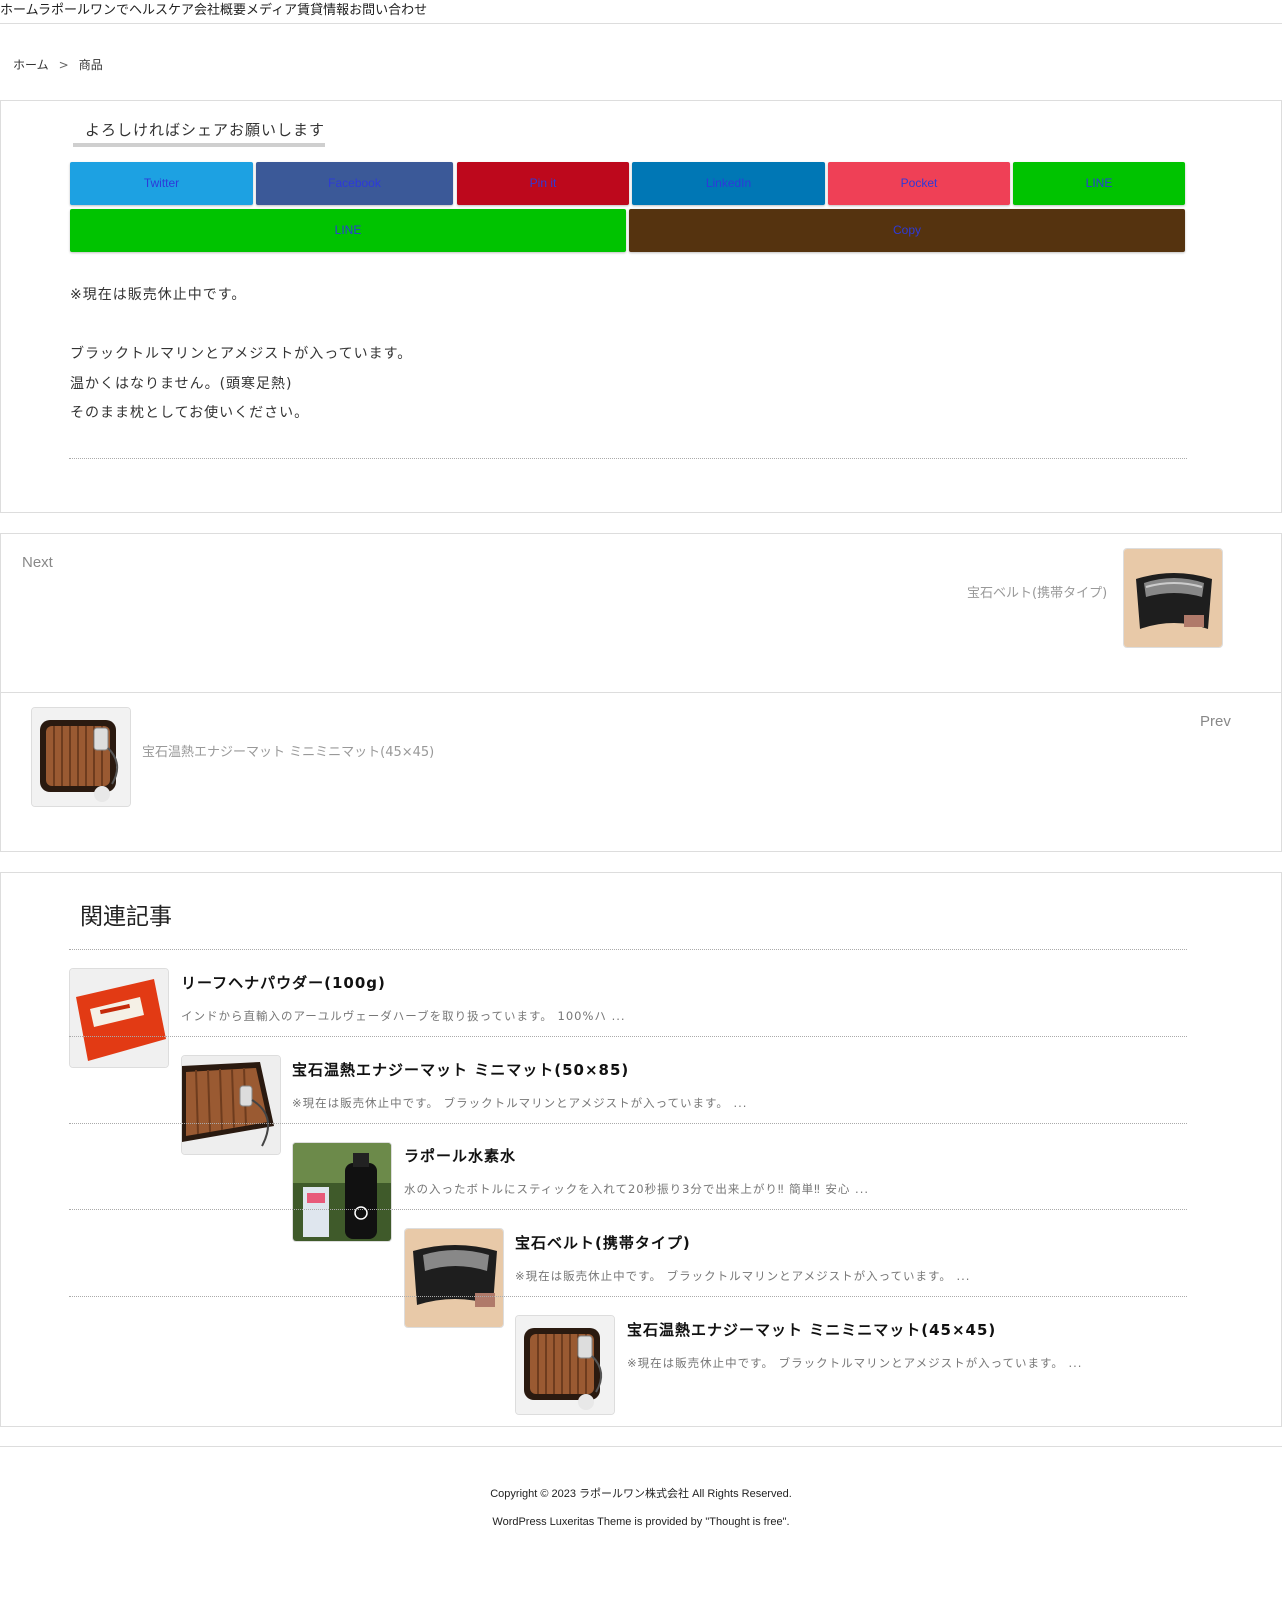 The width and height of the screenshot is (1282, 1603). I want to click on footer-divider, so click(641, 1446).